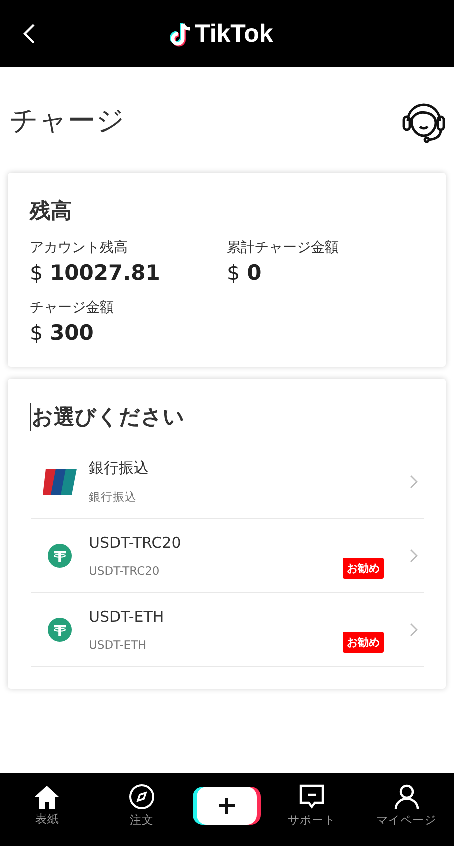 Image resolution: width=454 pixels, height=846 pixels. Describe the element at coordinates (72, 308) in the screenshot. I see `field-label: チャージ金額` at that location.